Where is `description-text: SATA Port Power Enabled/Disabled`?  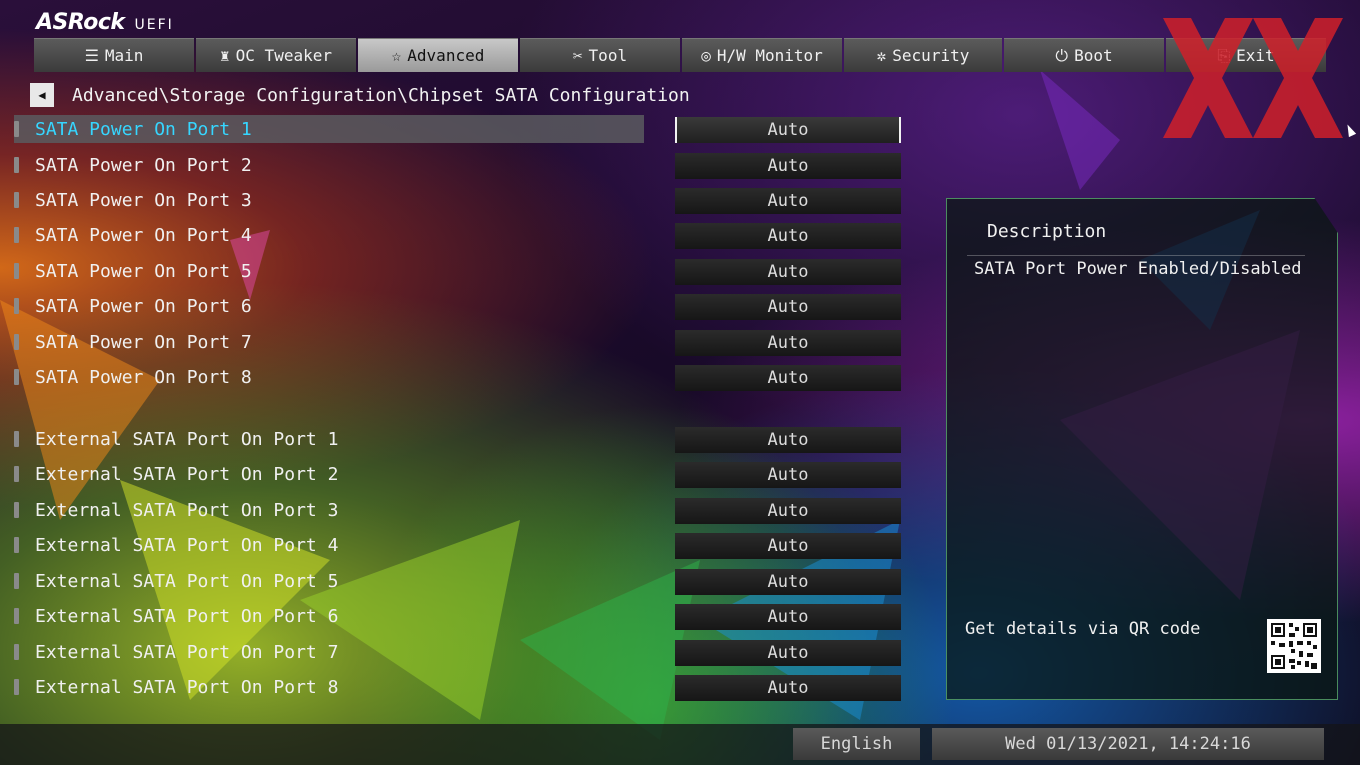 description-text: SATA Port Power Enabled/Disabled is located at coordinates (1138, 269).